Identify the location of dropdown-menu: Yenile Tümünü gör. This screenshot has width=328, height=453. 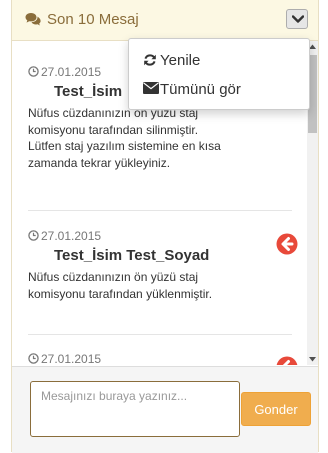
(219, 74).